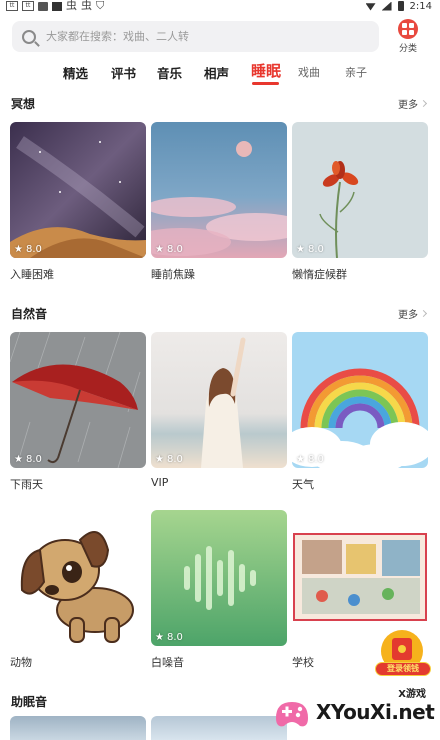  What do you see at coordinates (402, 649) in the screenshot?
I see `red-envelope-icon` at bounding box center [402, 649].